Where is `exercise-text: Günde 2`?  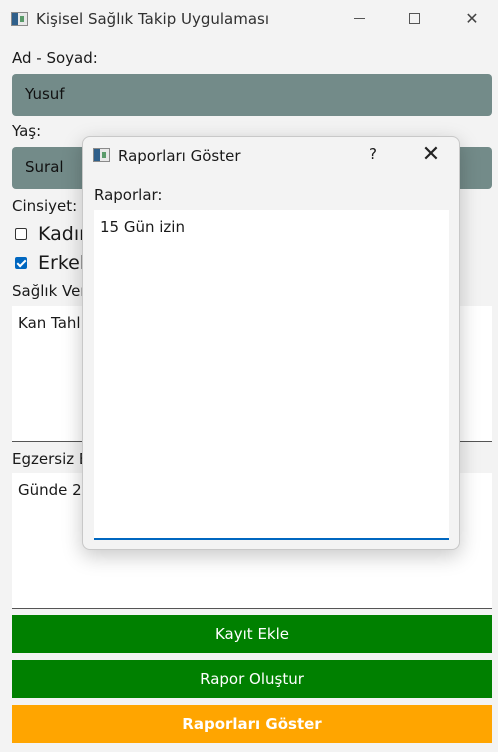
exercise-text: Günde 2 is located at coordinates (50, 490).